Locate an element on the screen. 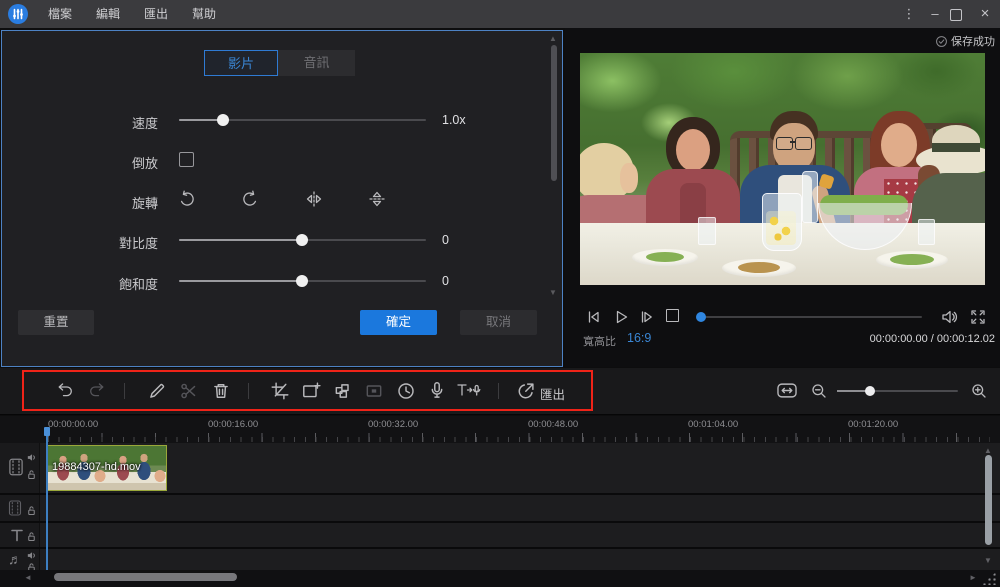 The height and width of the screenshot is (587, 1000). aspect-ratio-value: 16:9 is located at coordinates (639, 338).